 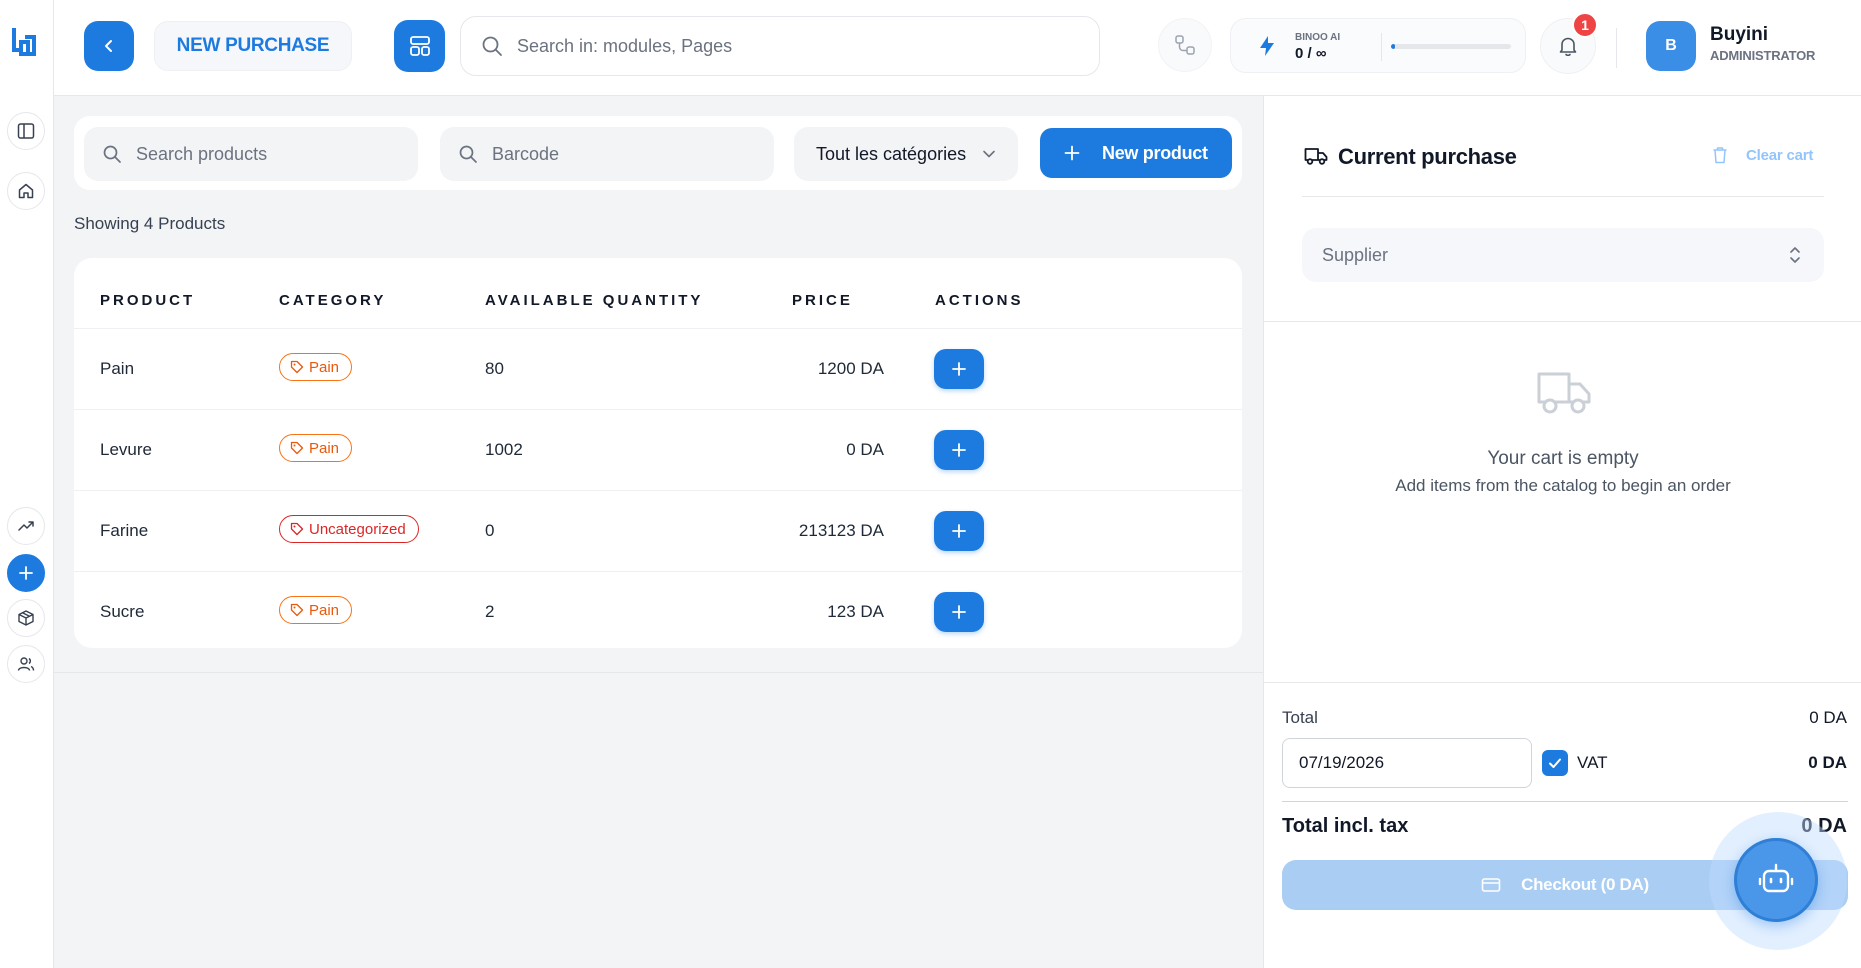 What do you see at coordinates (333, 300) in the screenshot?
I see `table-header-category: CATEGORY` at bounding box center [333, 300].